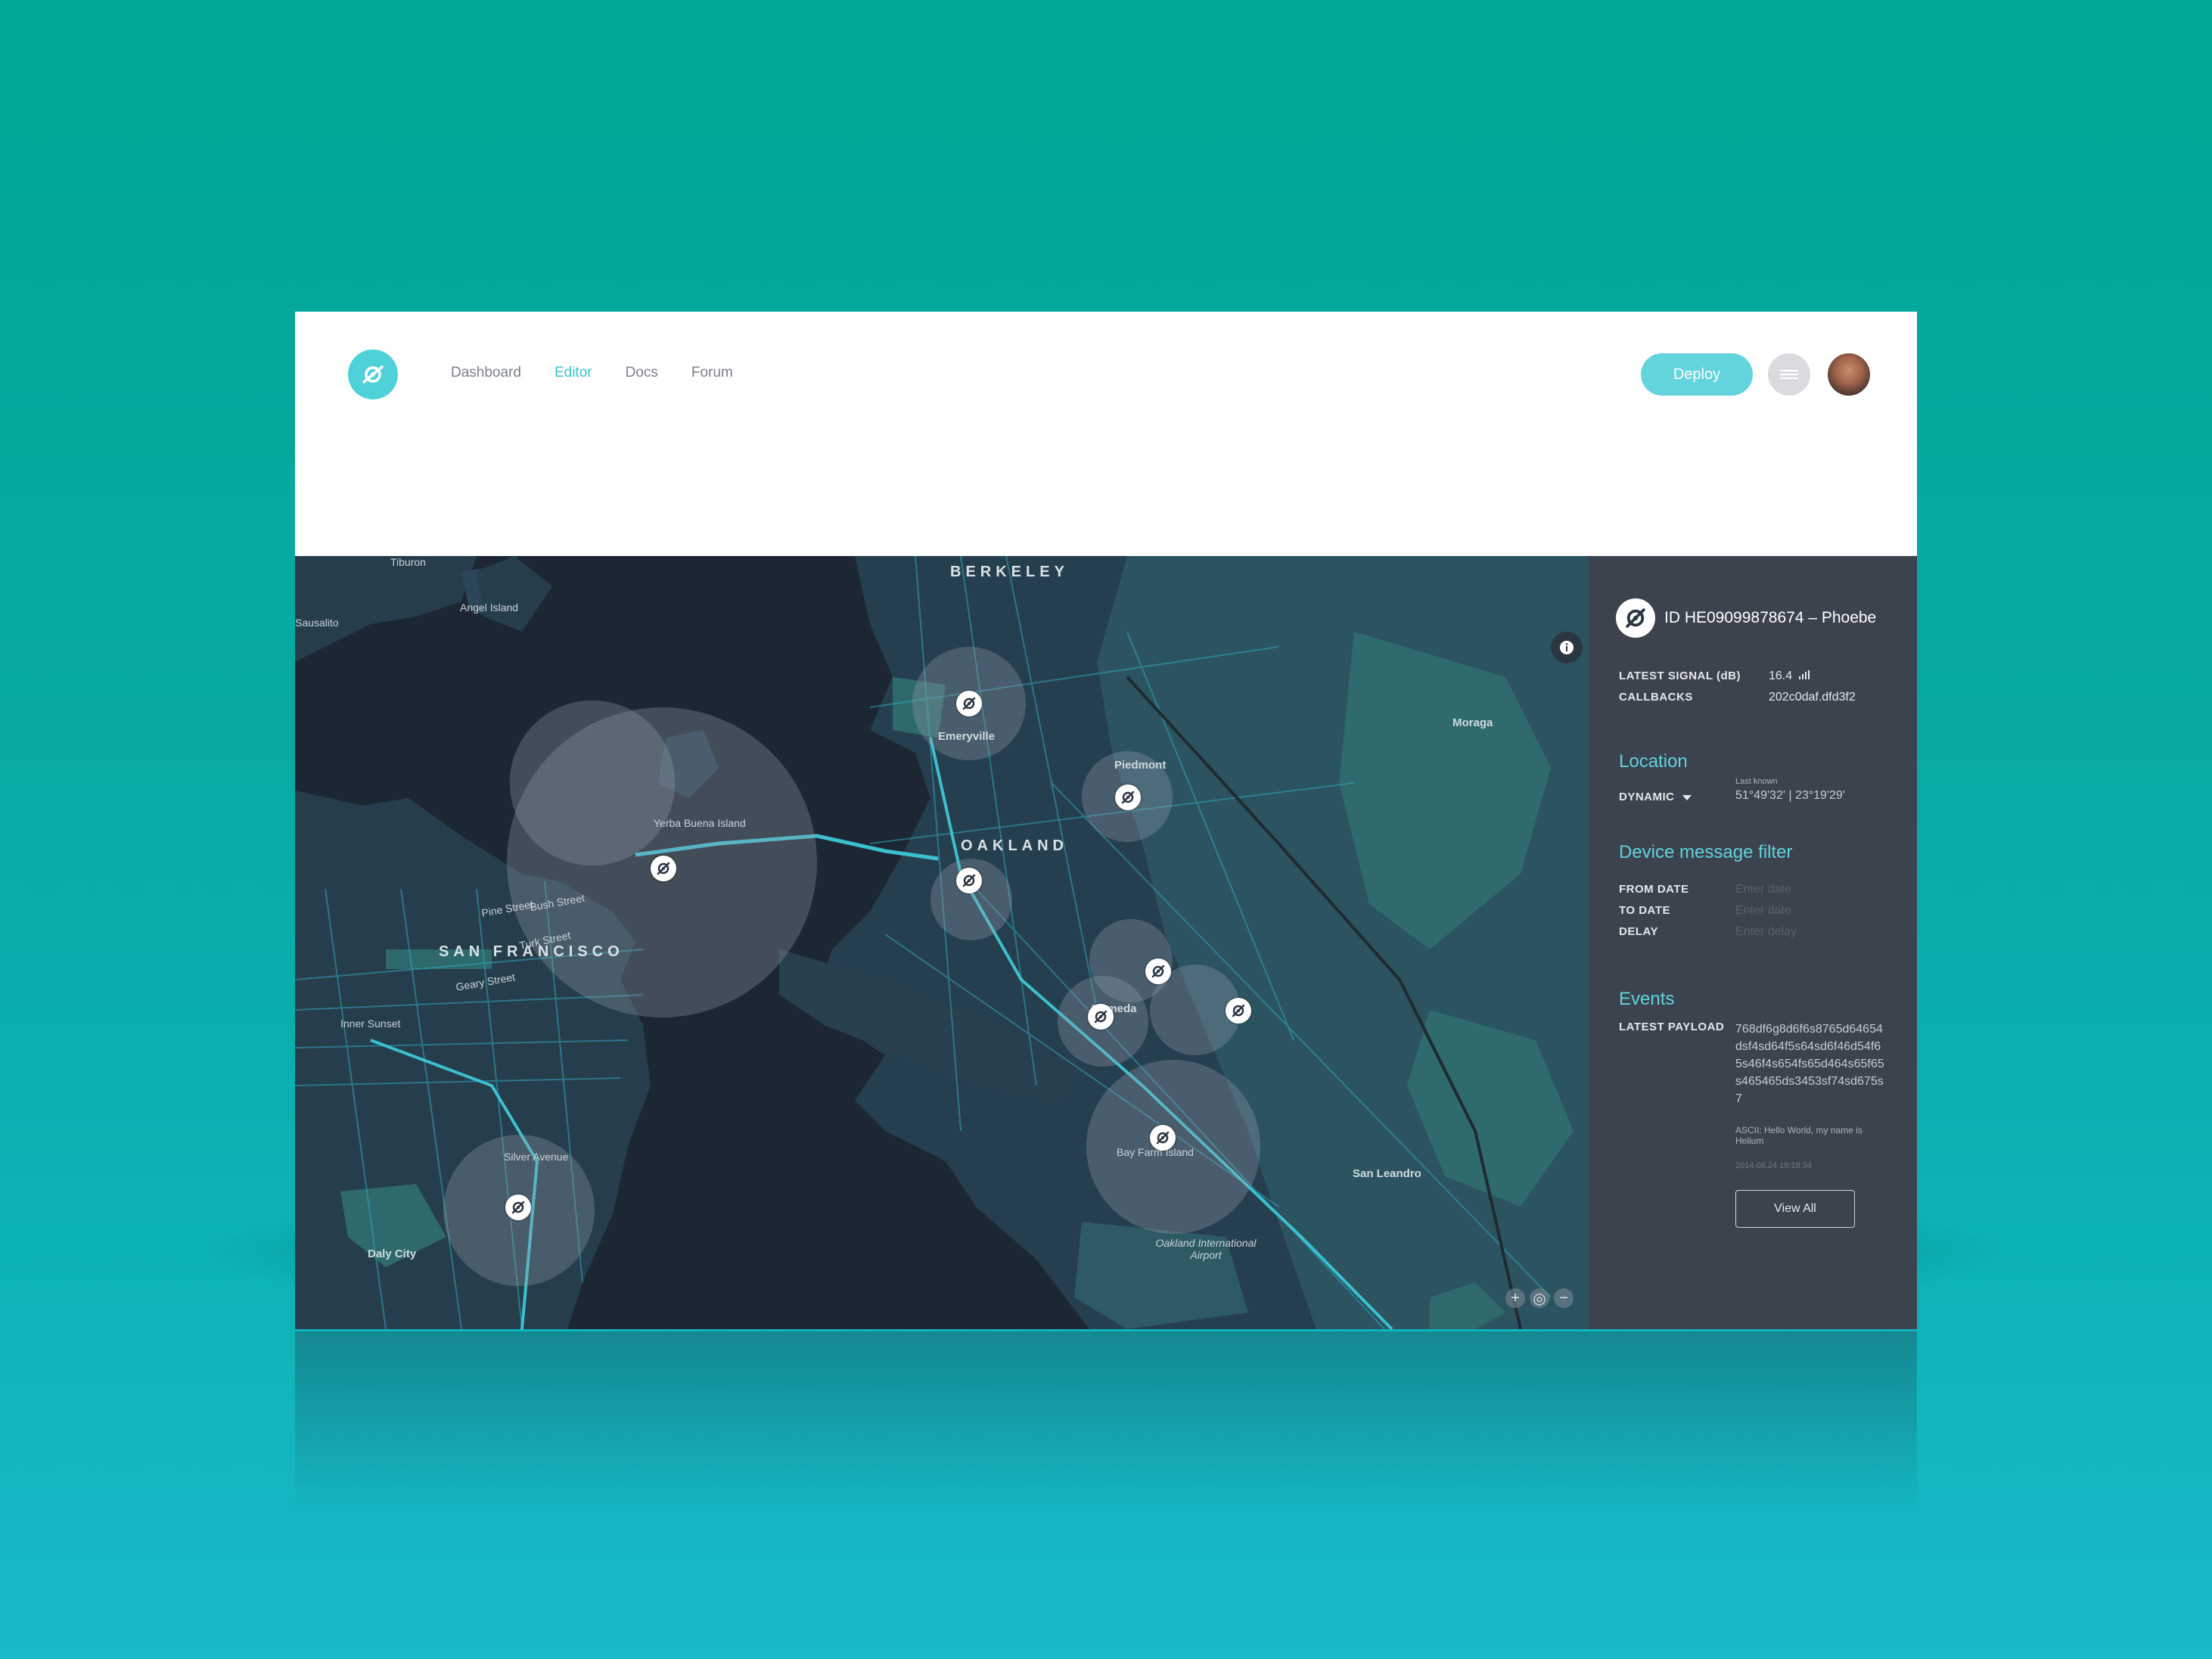 The height and width of the screenshot is (1659, 2212). I want to click on latest-payload-label: LATEST PAYLOAD, so click(1672, 1027).